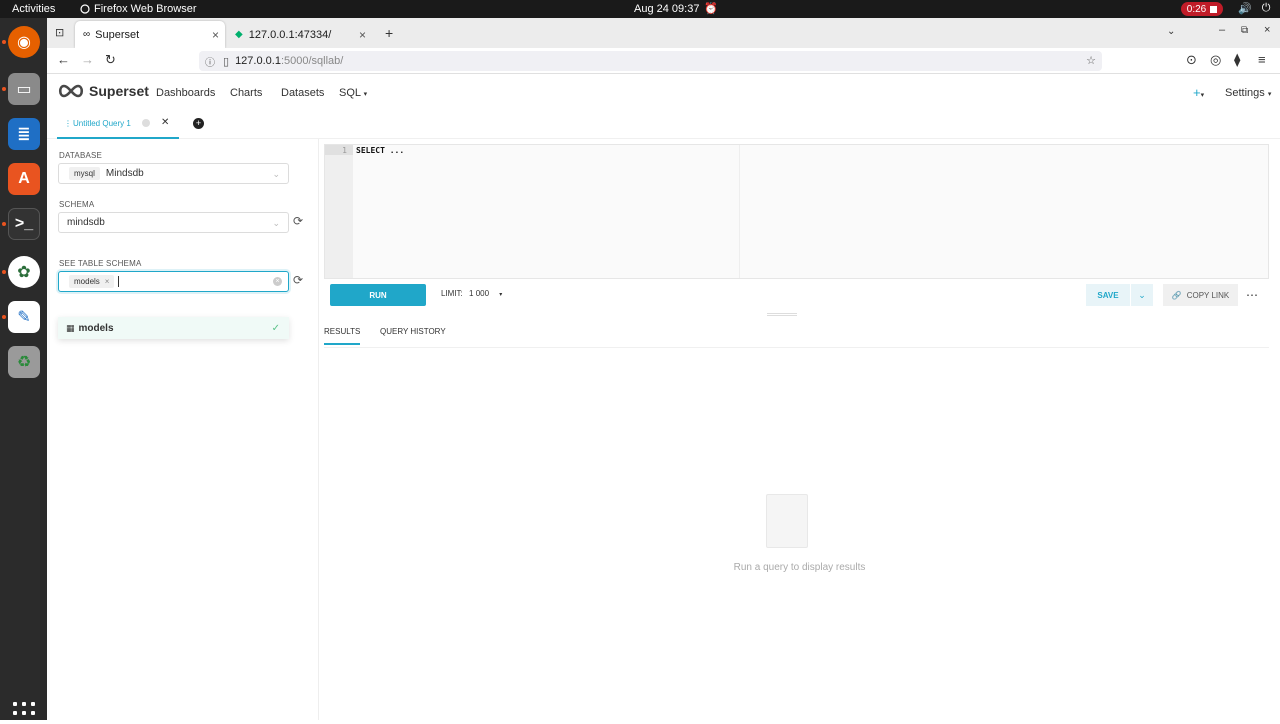 Image resolution: width=1280 pixels, height=724 pixels. Describe the element at coordinates (1244, 30) in the screenshot. I see `restore-icon: ⧉` at that location.